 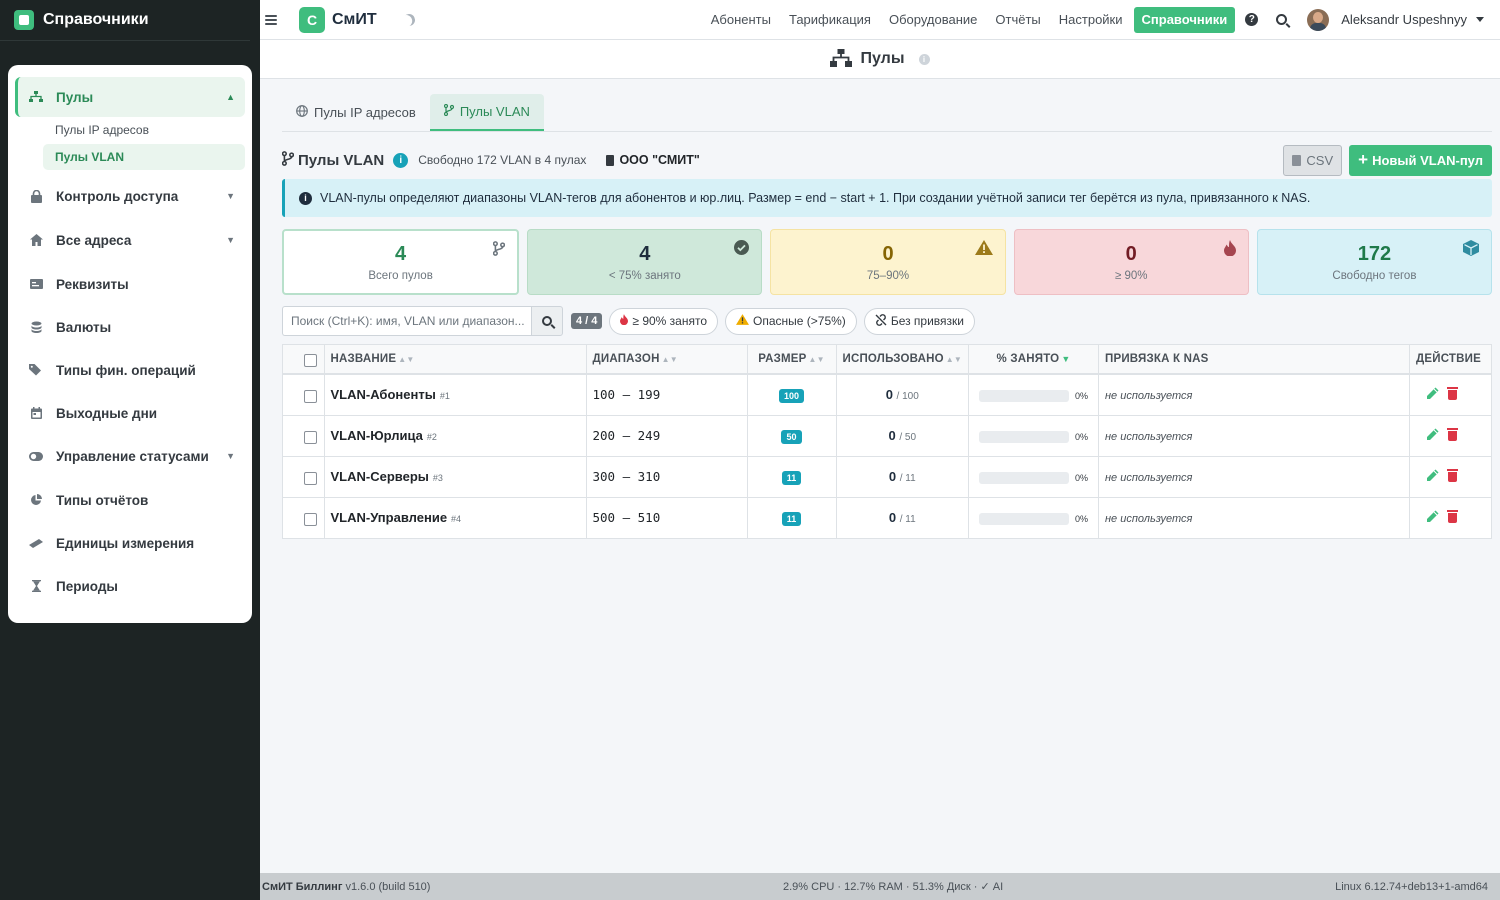 I want to click on pool-name-cell: VLAN-Управление #4, so click(x=455, y=517).